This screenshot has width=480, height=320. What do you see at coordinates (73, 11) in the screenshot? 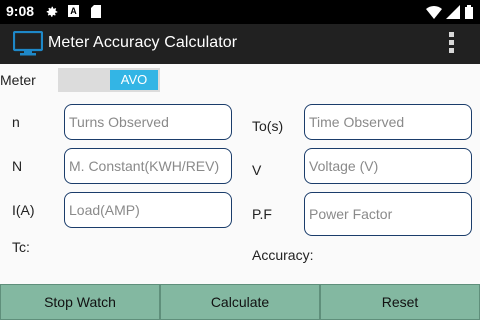
I see `a-icon: A` at bounding box center [73, 11].